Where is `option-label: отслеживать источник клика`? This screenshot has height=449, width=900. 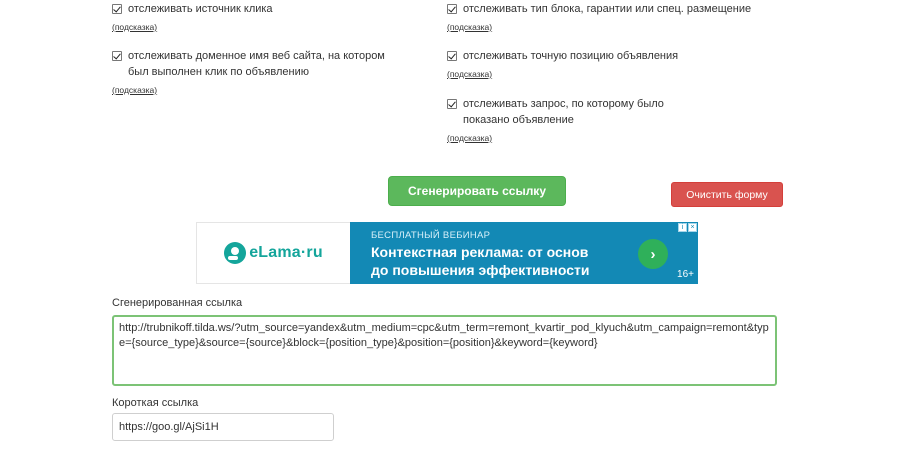
option-label: отслеживать источник клика is located at coordinates (200, 9).